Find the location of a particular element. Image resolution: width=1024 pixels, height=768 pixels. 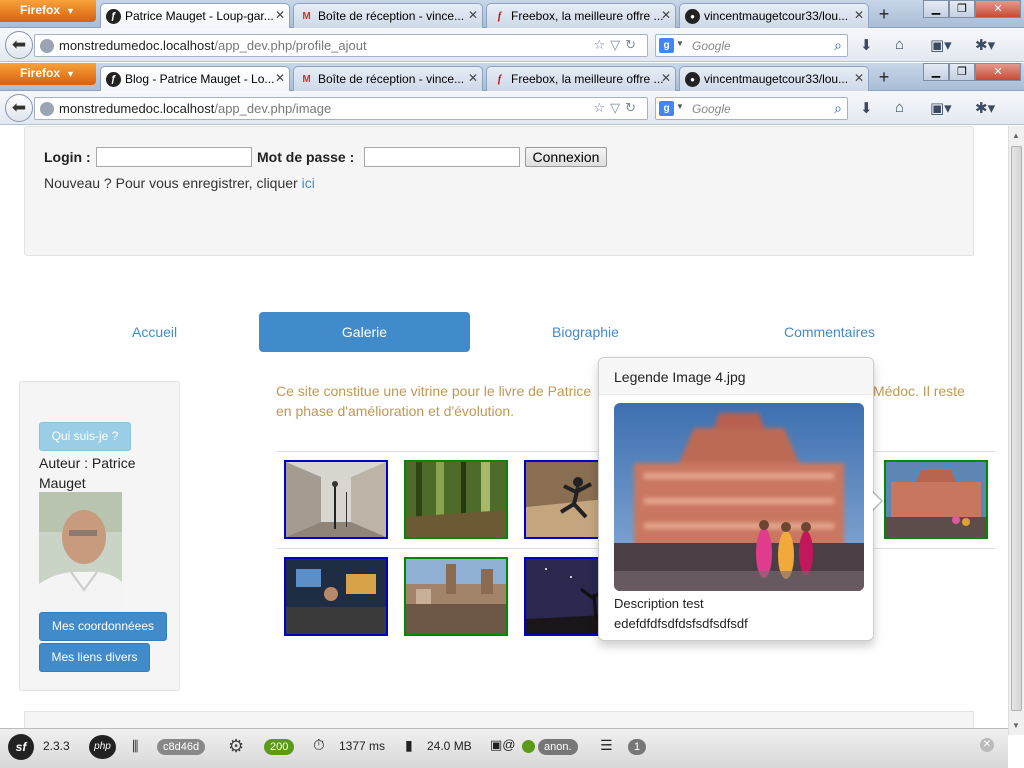

gmail-icon: M is located at coordinates (306, 16).